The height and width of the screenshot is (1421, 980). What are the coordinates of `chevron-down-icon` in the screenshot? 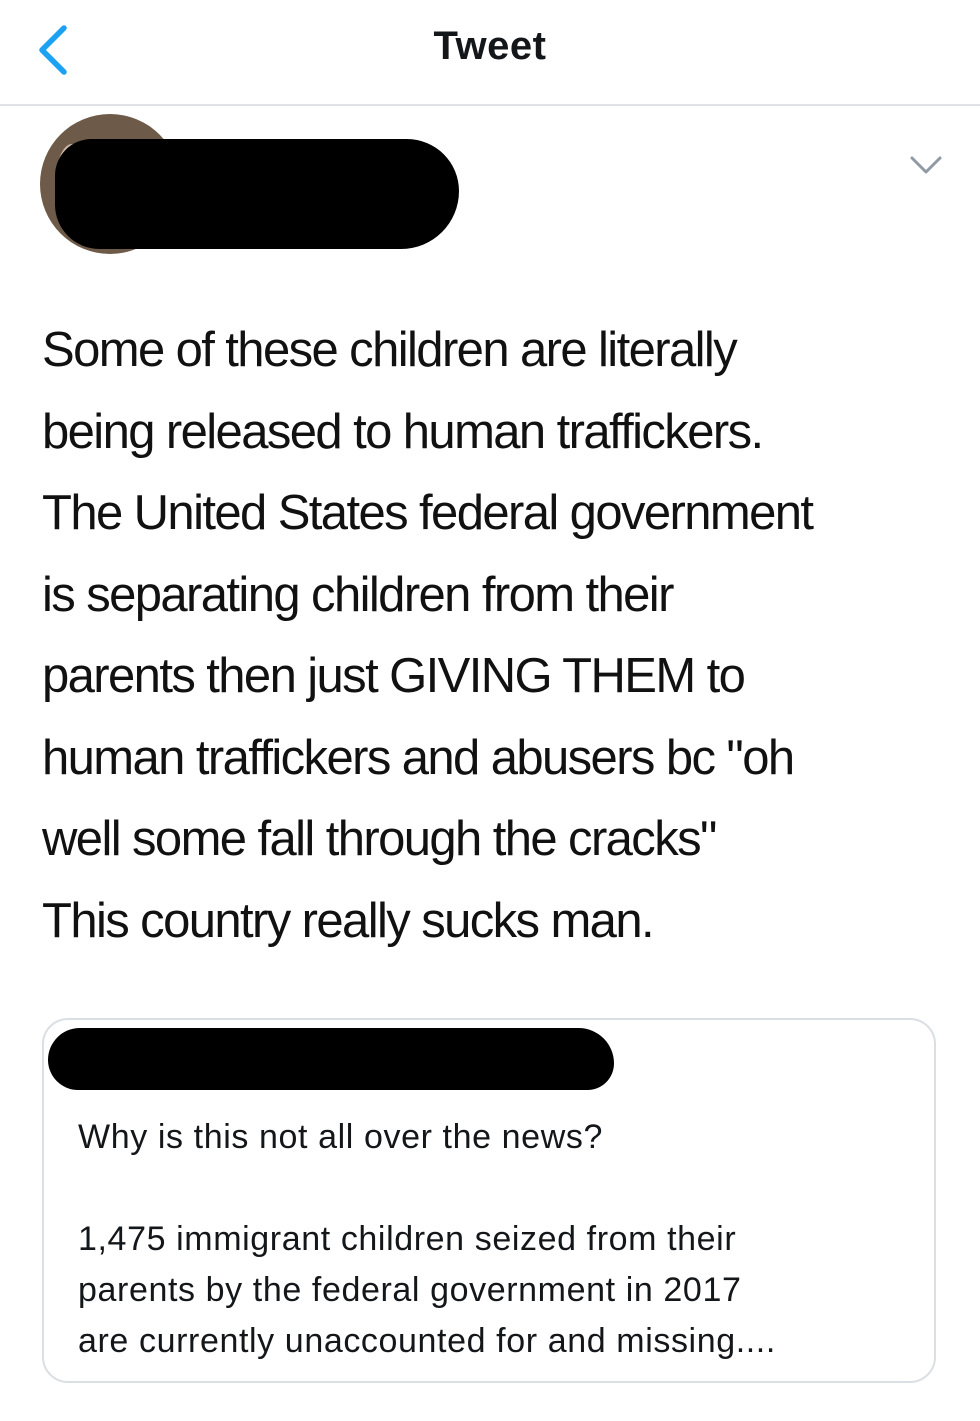 It's located at (926, 165).